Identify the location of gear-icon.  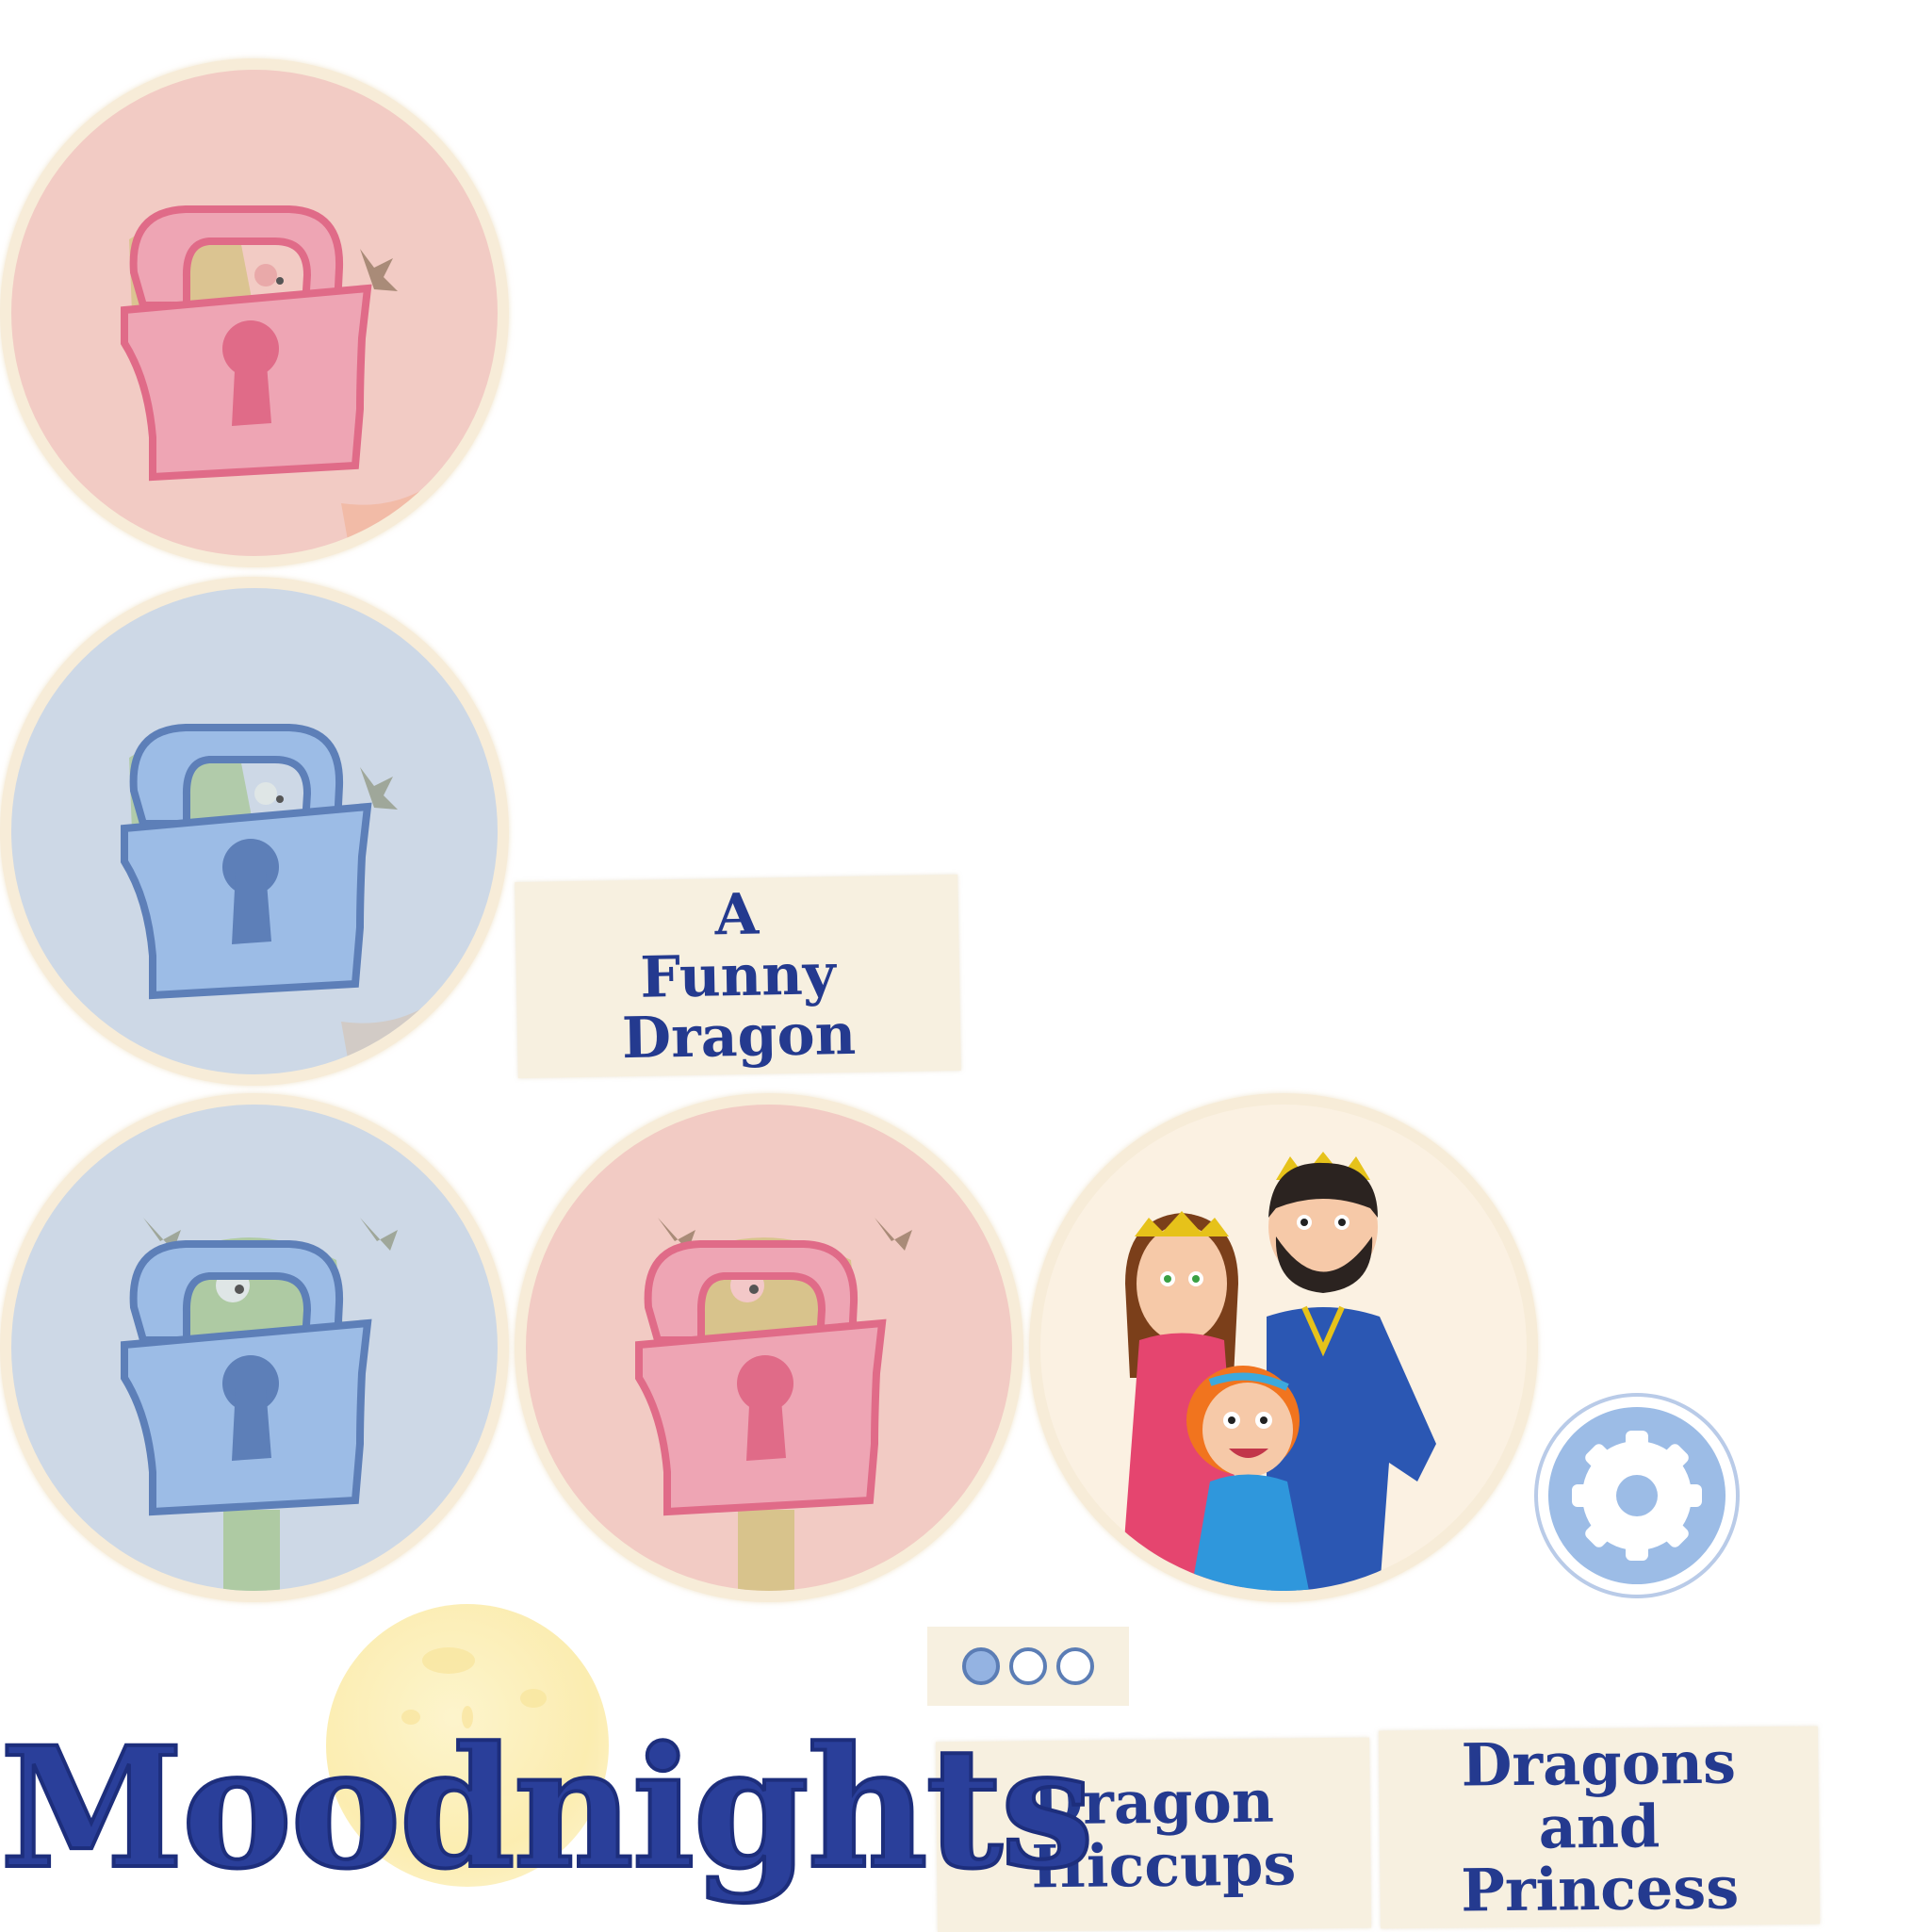
(1637, 1495).